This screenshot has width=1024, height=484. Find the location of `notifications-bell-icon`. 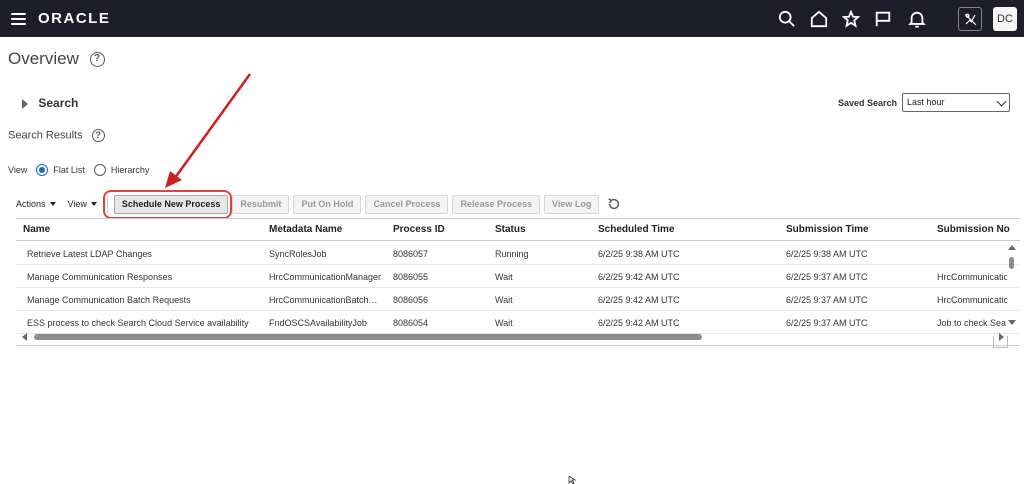

notifications-bell-icon is located at coordinates (917, 19).